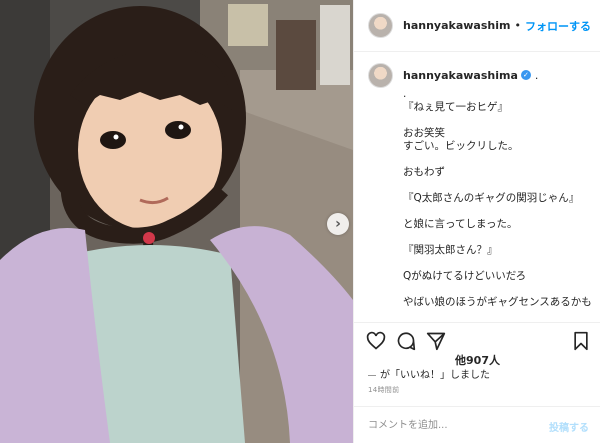 This screenshot has height=443, width=600. Describe the element at coordinates (536, 75) in the screenshot. I see `caption-trail: .` at that location.